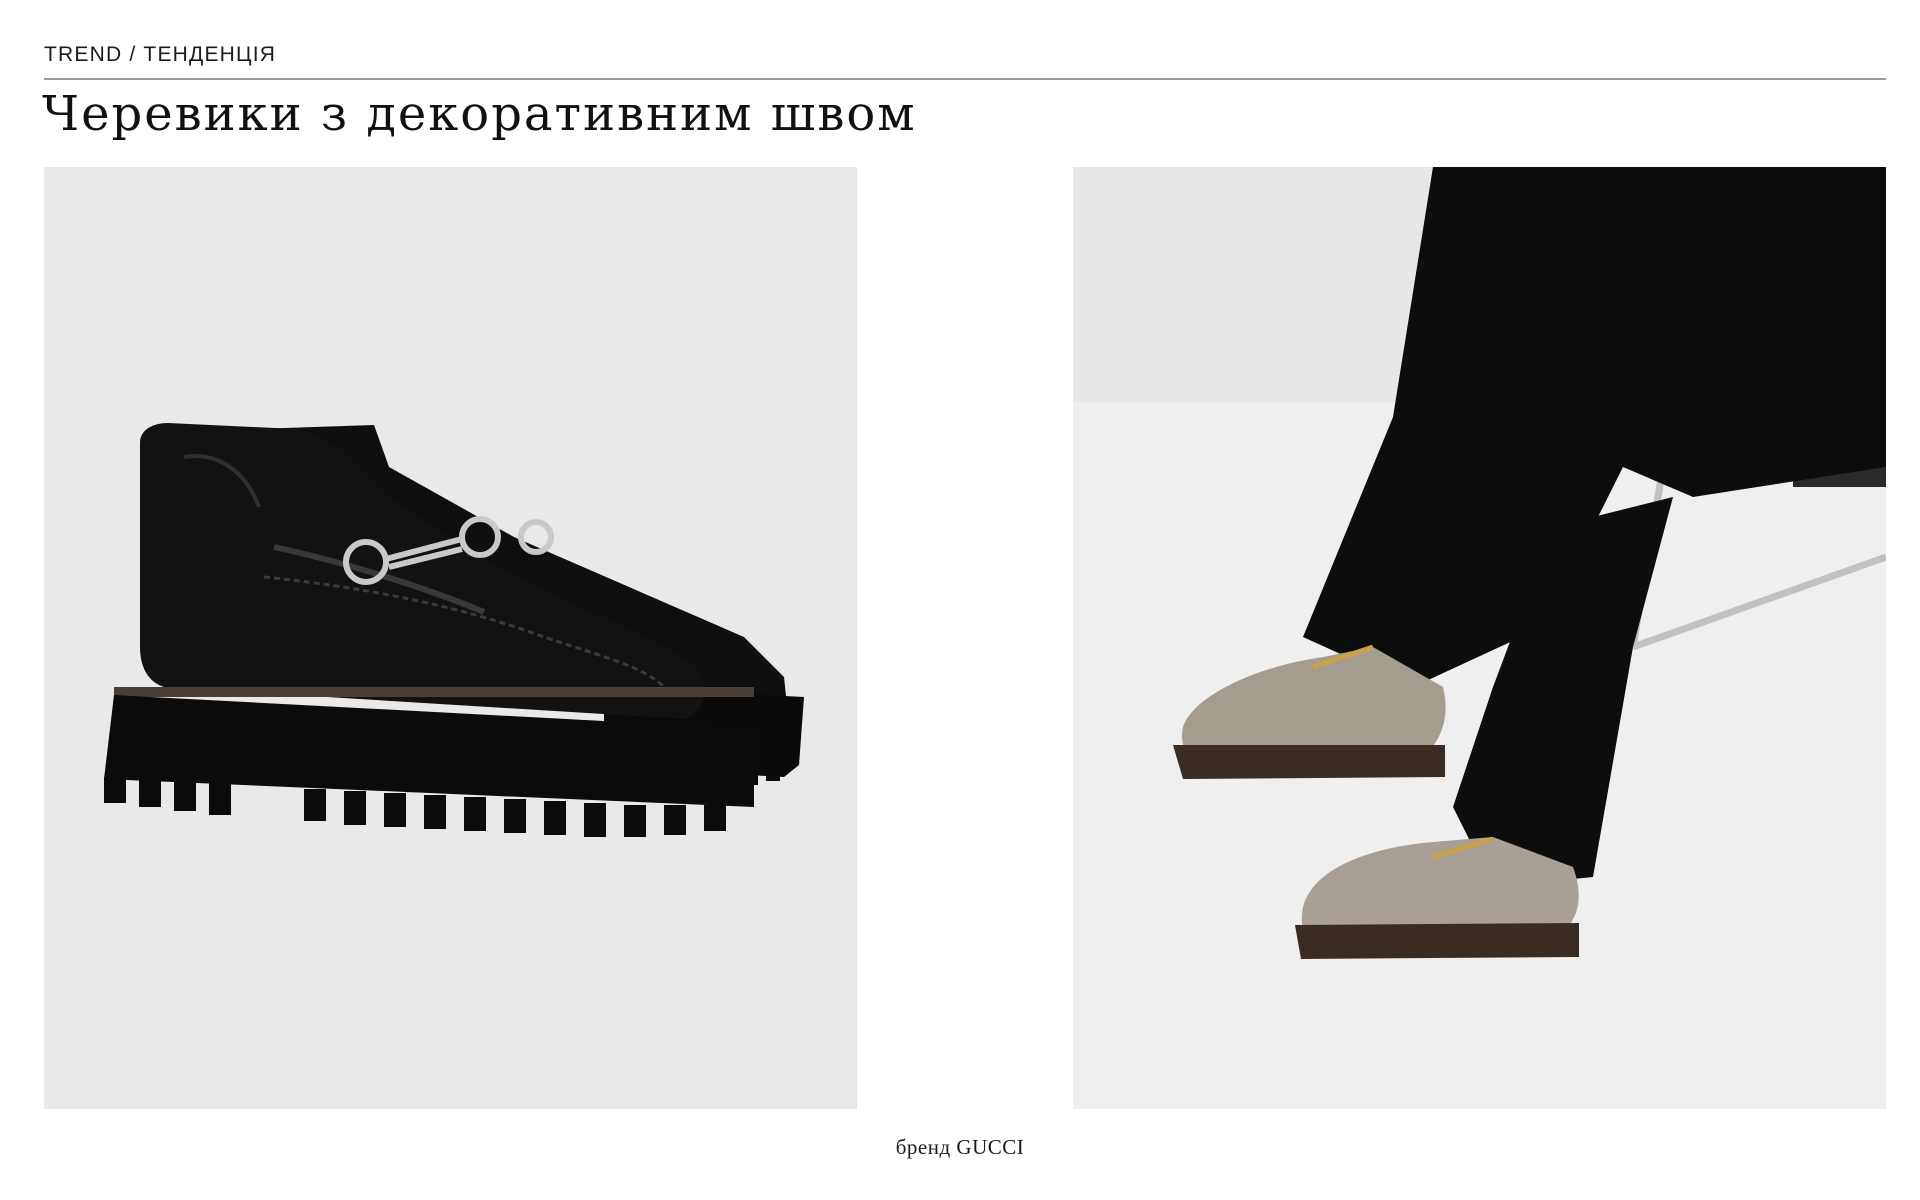 The image size is (1920, 1200). Describe the element at coordinates (479, 114) in the screenshot. I see `page-title: Черевики з декоративним швом` at that location.